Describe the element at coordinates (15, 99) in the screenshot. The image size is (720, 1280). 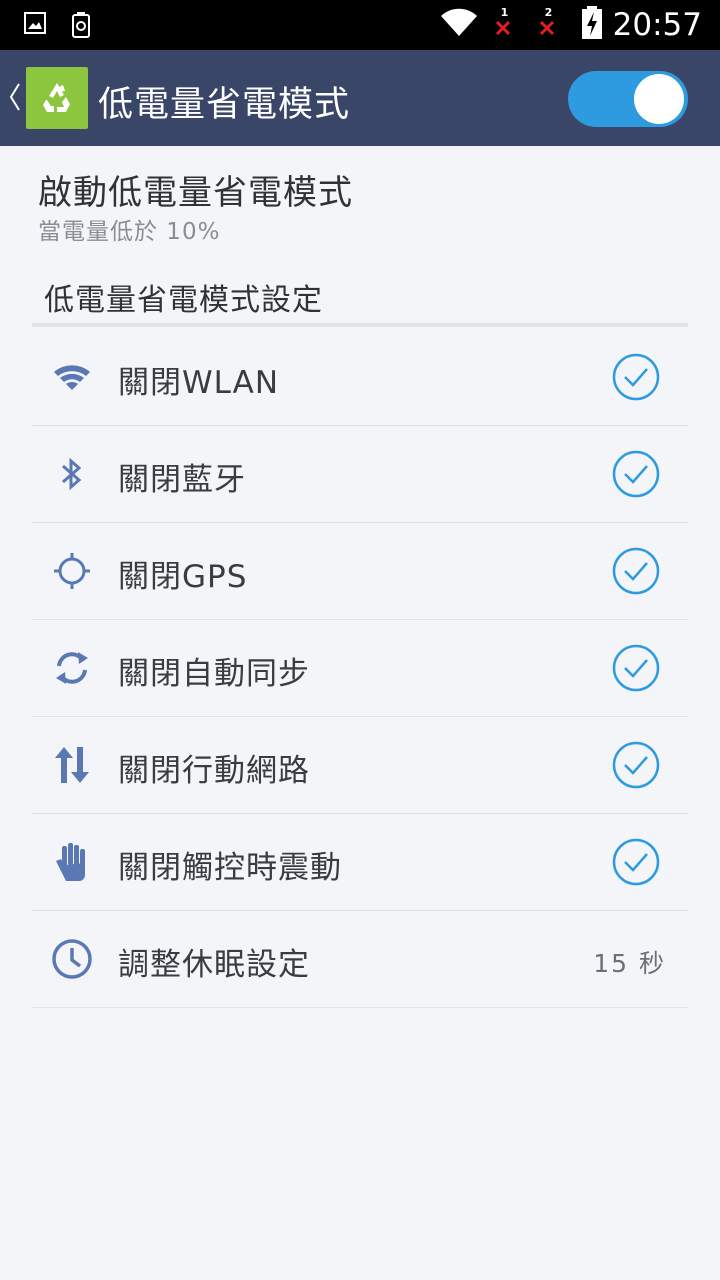
I see `back-chevron-icon` at that location.